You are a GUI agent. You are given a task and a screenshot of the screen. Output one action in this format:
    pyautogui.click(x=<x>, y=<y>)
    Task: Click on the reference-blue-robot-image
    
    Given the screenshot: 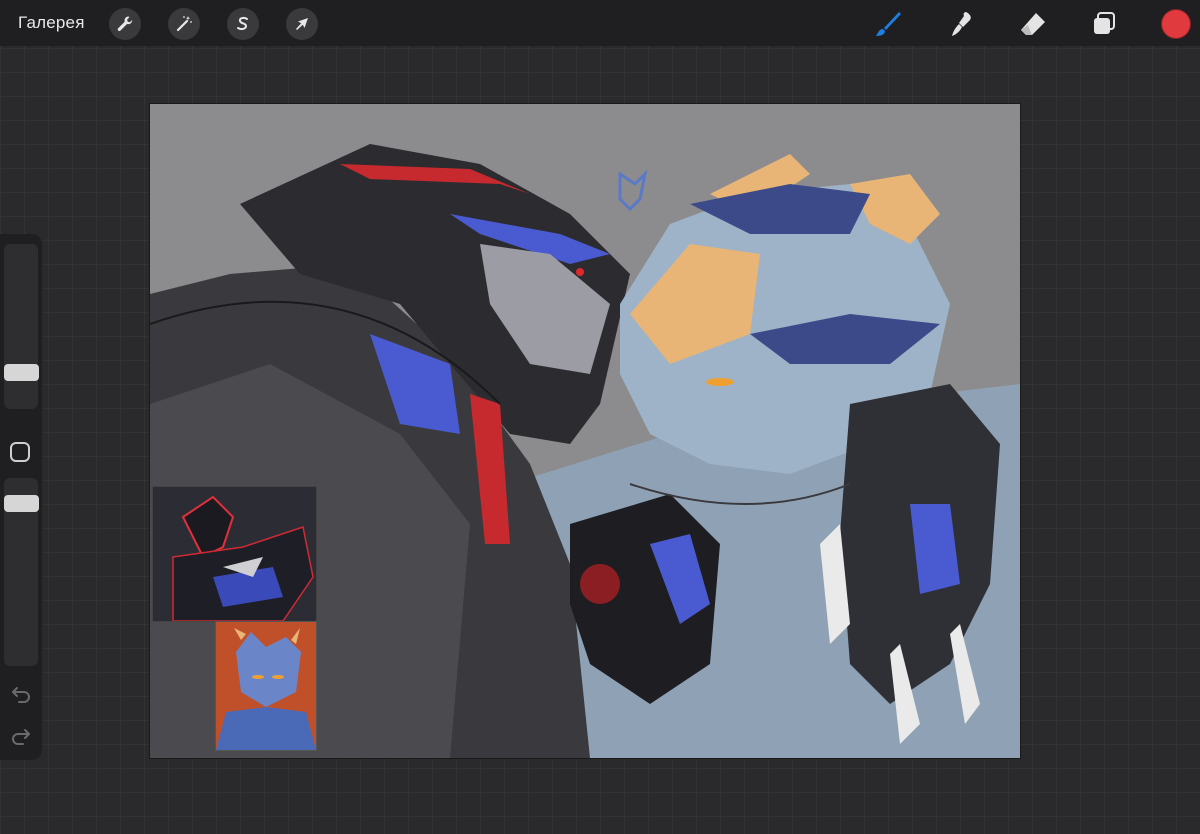 What is the action you would take?
    pyautogui.click(x=266, y=686)
    